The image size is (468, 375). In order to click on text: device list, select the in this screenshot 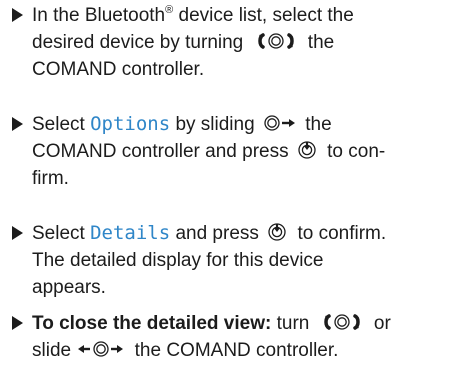, I will do `click(263, 15)`.